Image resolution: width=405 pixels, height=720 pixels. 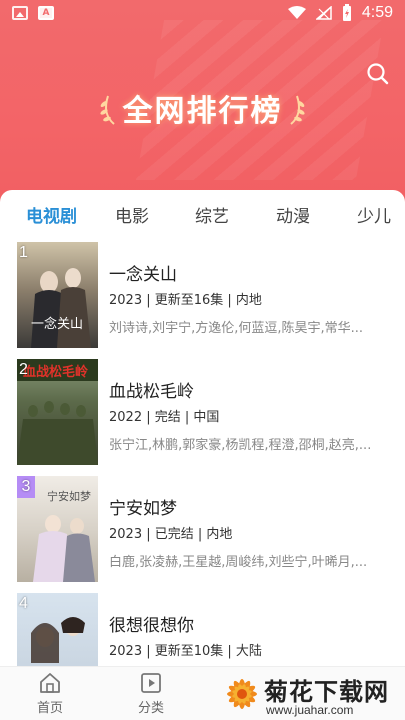 What do you see at coordinates (202, 14) in the screenshot?
I see `status-bar: A 4:59` at bounding box center [202, 14].